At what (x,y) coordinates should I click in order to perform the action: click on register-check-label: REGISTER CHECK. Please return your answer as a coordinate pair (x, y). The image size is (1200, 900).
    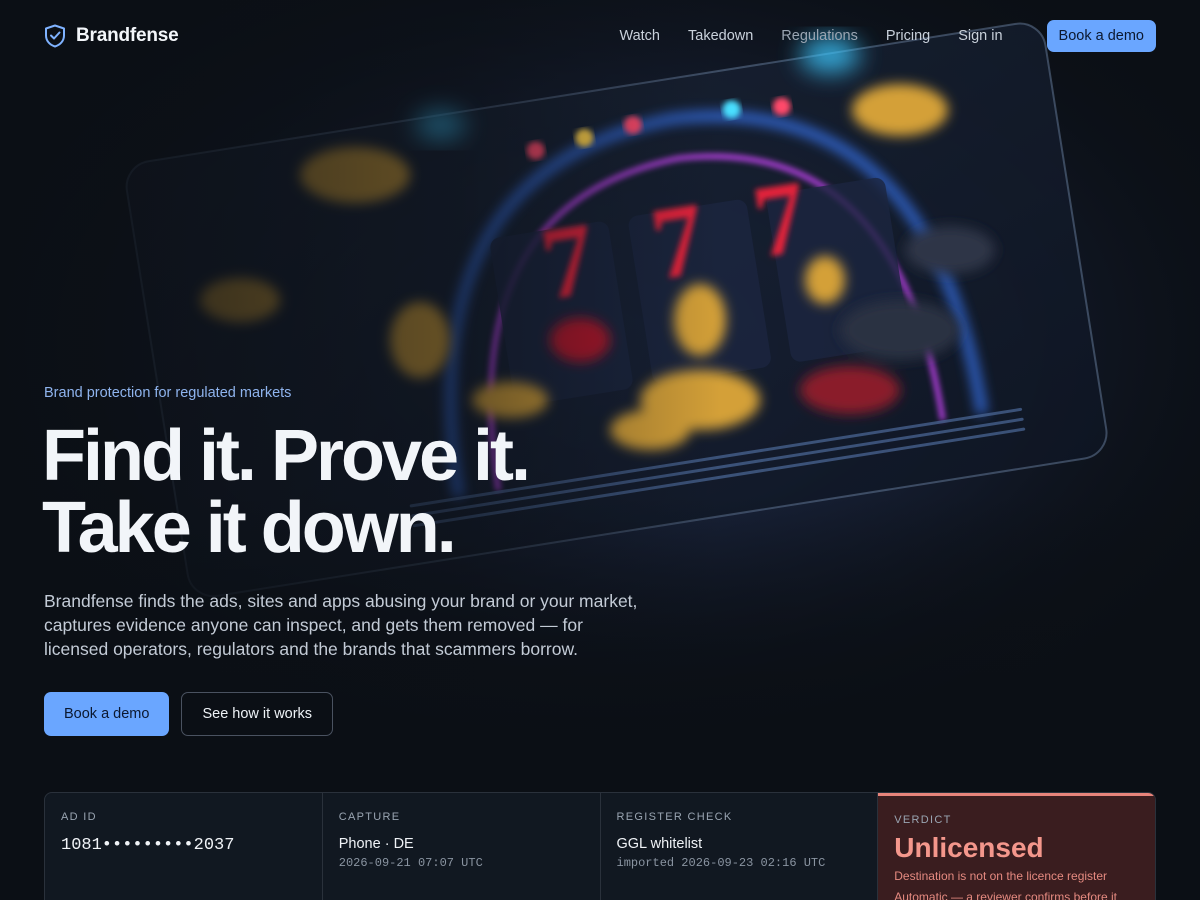
    Looking at the image, I should click on (674, 817).